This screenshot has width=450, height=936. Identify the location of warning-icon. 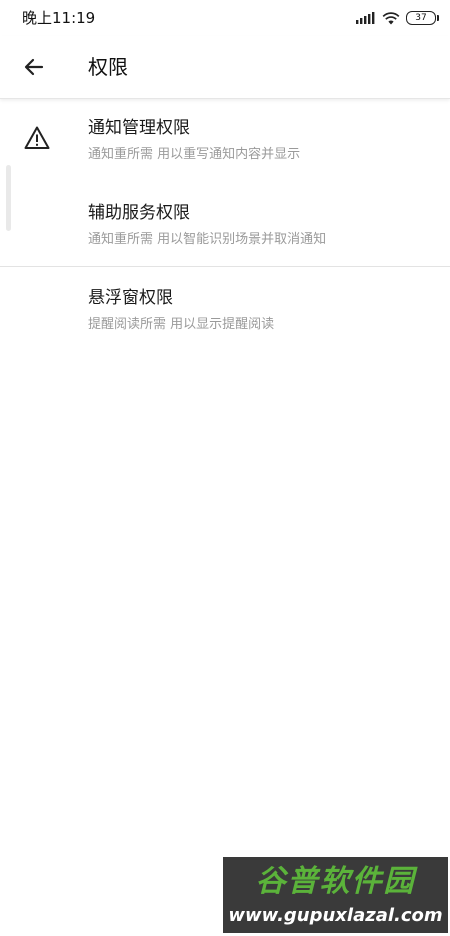
(37, 137).